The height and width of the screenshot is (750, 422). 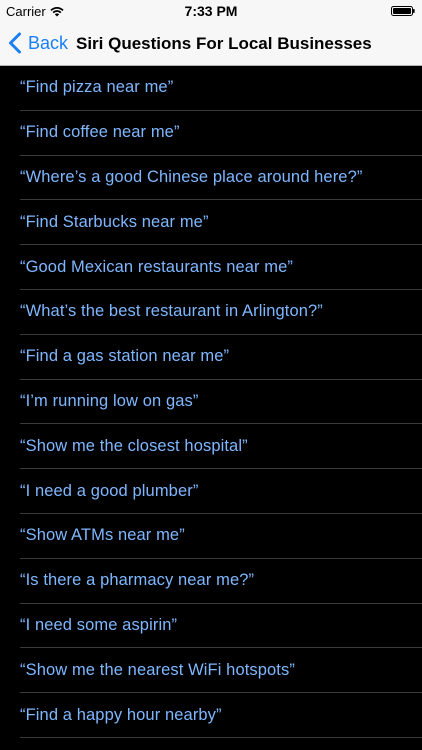 I want to click on list-item-label: “Is there a pharmacy near me?”, so click(x=137, y=580).